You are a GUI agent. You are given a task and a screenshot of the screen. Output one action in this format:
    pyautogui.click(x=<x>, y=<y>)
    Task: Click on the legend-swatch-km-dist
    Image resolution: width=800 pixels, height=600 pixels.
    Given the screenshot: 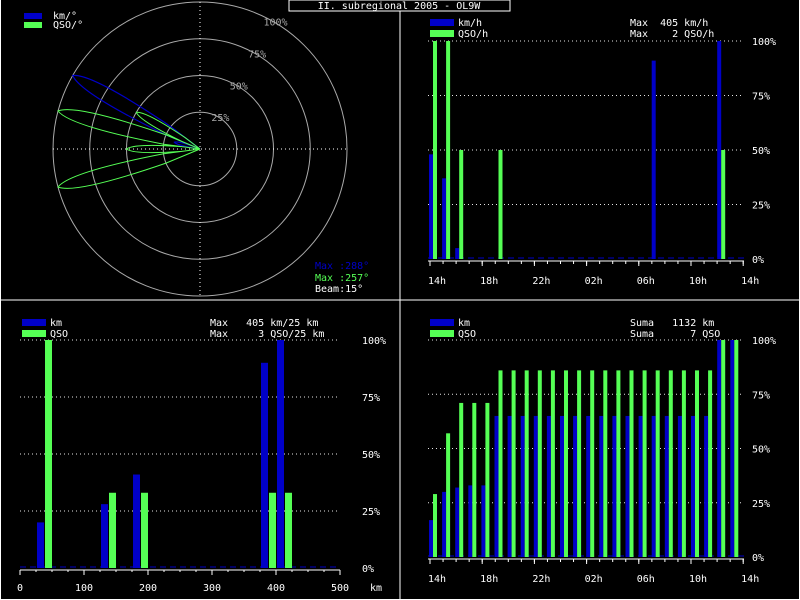 What is the action you would take?
    pyautogui.click(x=34, y=322)
    